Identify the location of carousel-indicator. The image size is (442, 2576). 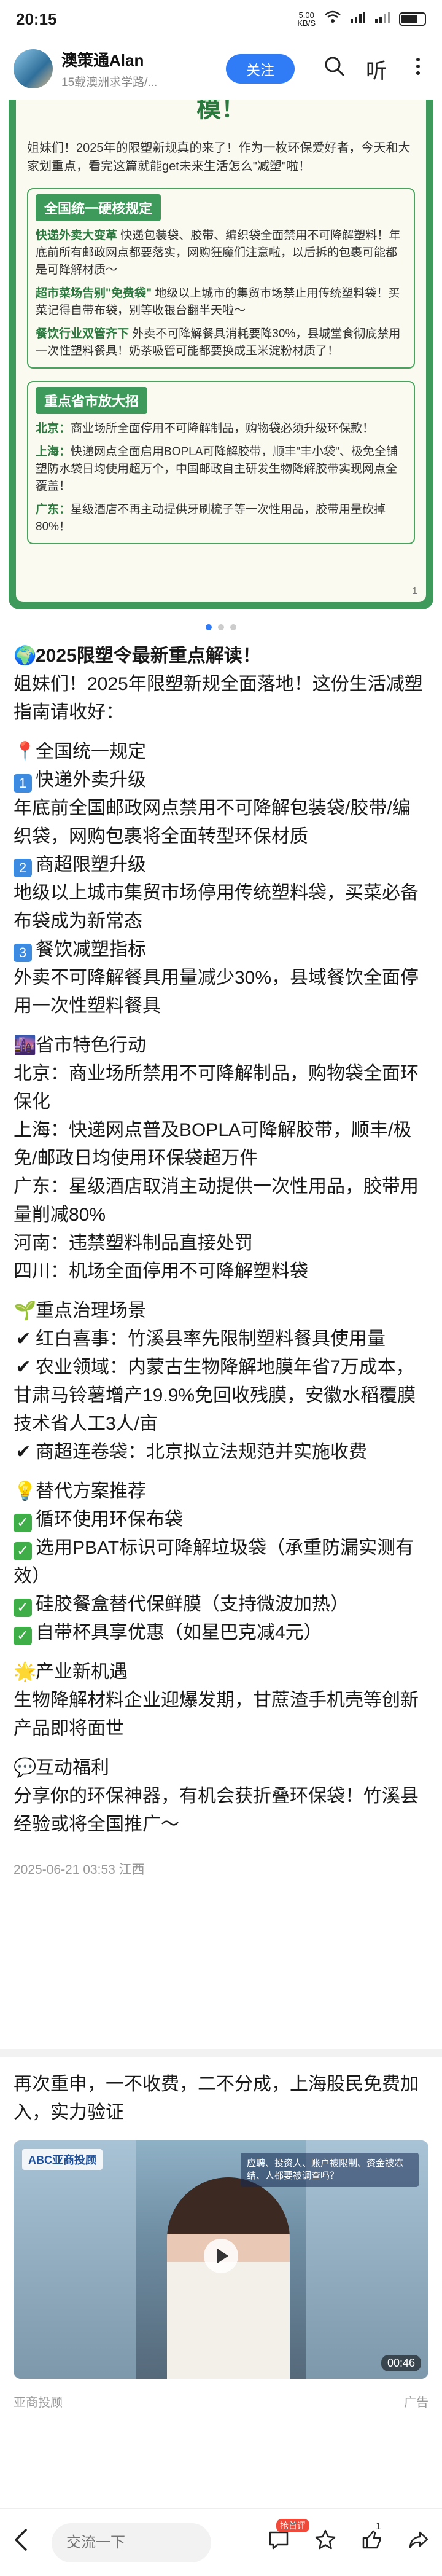
(221, 627).